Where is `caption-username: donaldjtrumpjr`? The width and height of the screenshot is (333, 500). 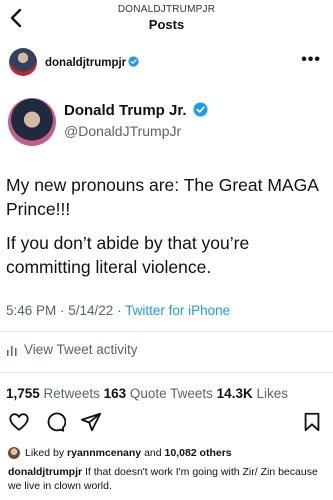
caption-username: donaldjtrumpjr is located at coordinates (45, 472).